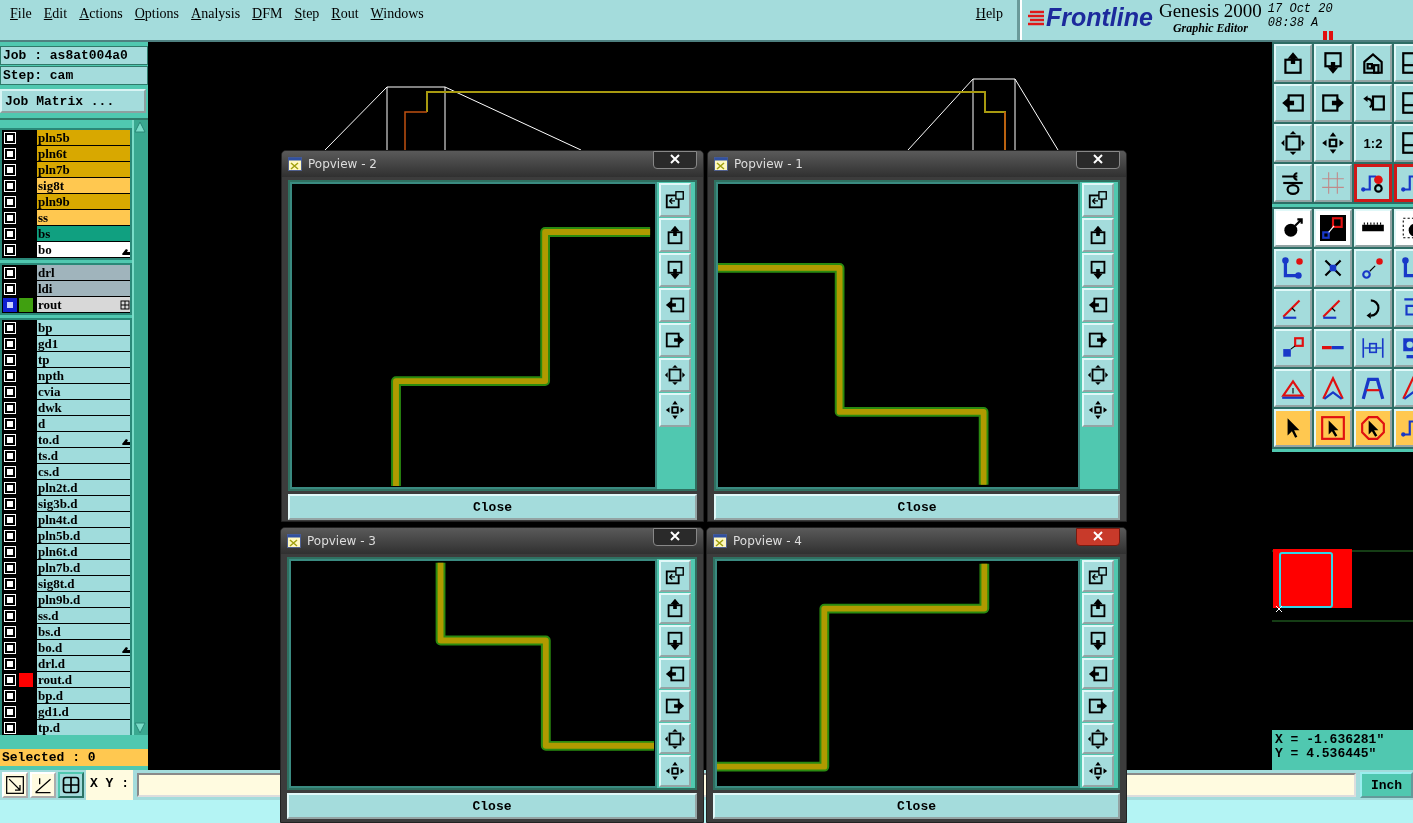 The width and height of the screenshot is (1413, 823). Describe the element at coordinates (157, 14) in the screenshot. I see `menu-item: Options` at that location.